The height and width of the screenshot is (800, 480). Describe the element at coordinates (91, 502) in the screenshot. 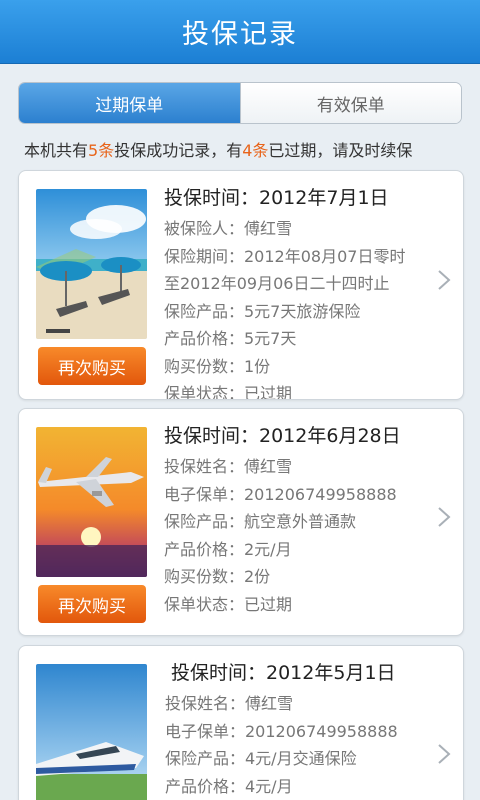

I see `airplane-image` at that location.